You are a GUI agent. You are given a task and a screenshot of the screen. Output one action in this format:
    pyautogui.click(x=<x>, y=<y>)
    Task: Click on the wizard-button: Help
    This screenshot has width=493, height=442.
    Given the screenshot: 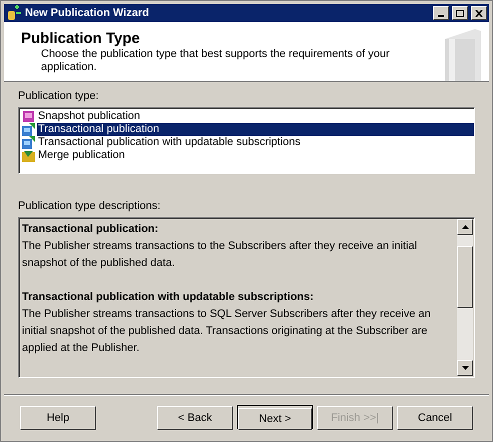 What is the action you would take?
    pyautogui.click(x=58, y=418)
    